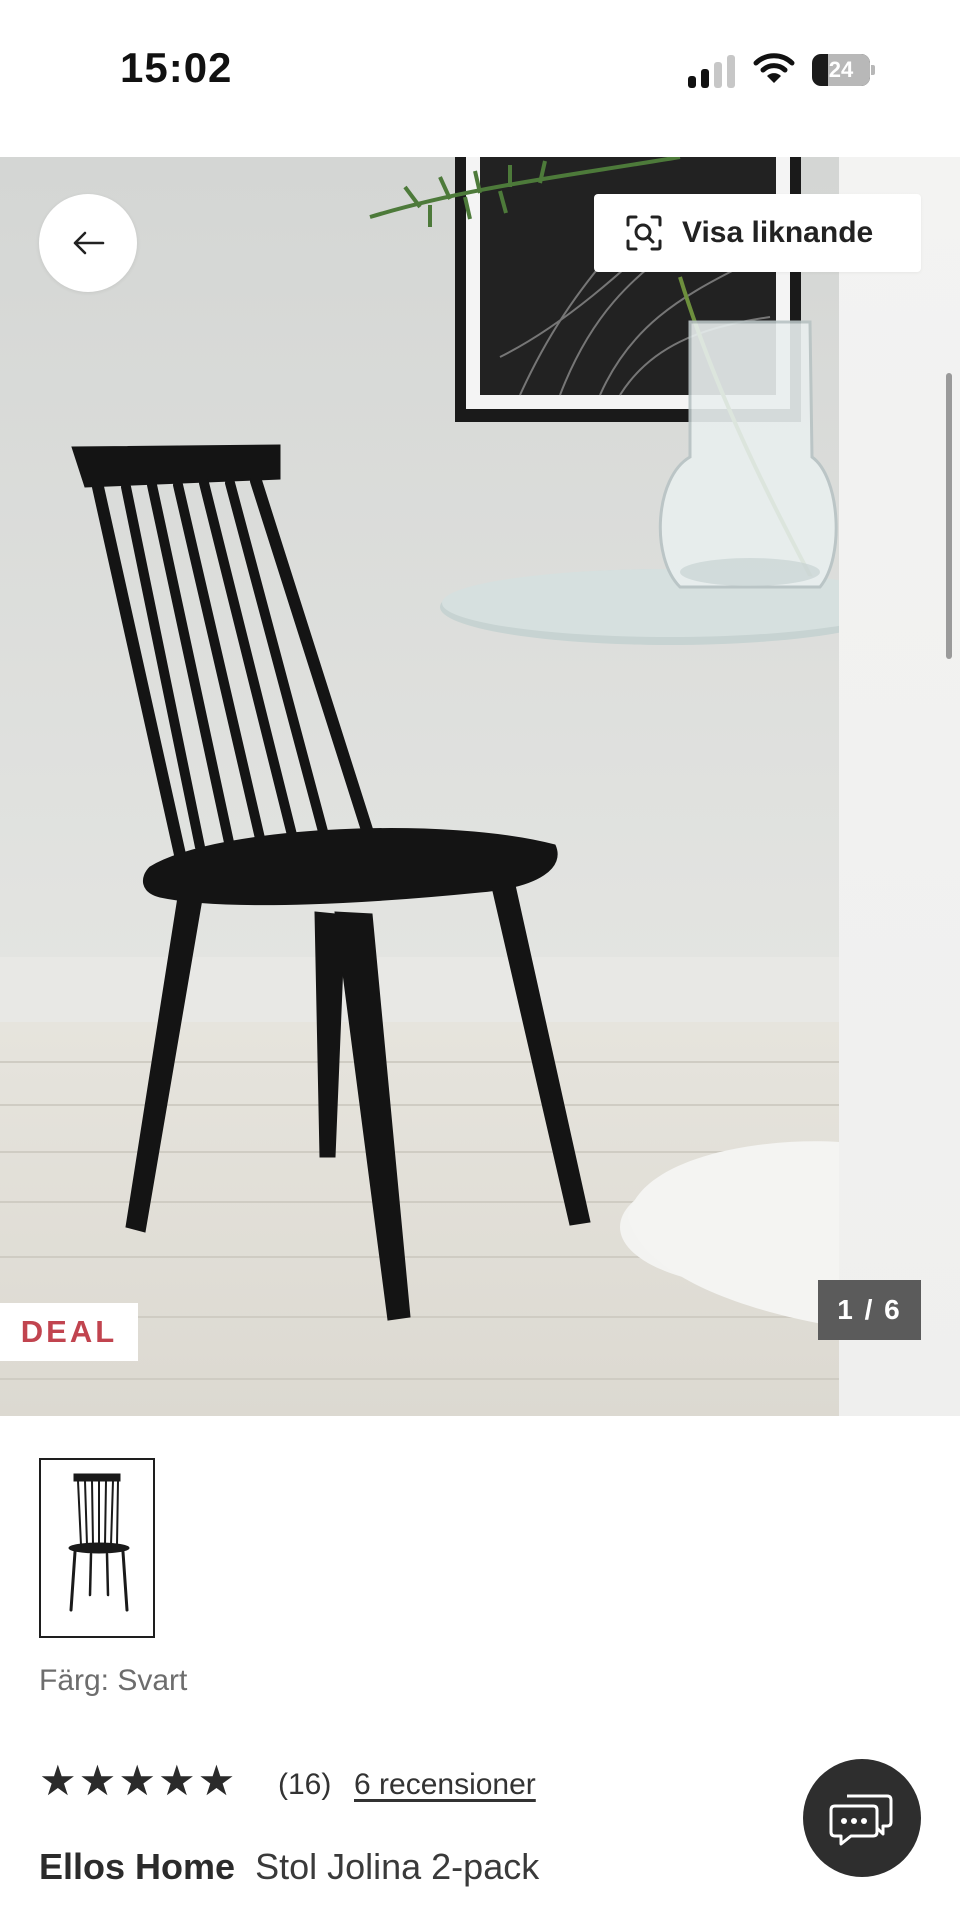  What do you see at coordinates (305, 1784) in the screenshot?
I see `rating-count: (16)` at bounding box center [305, 1784].